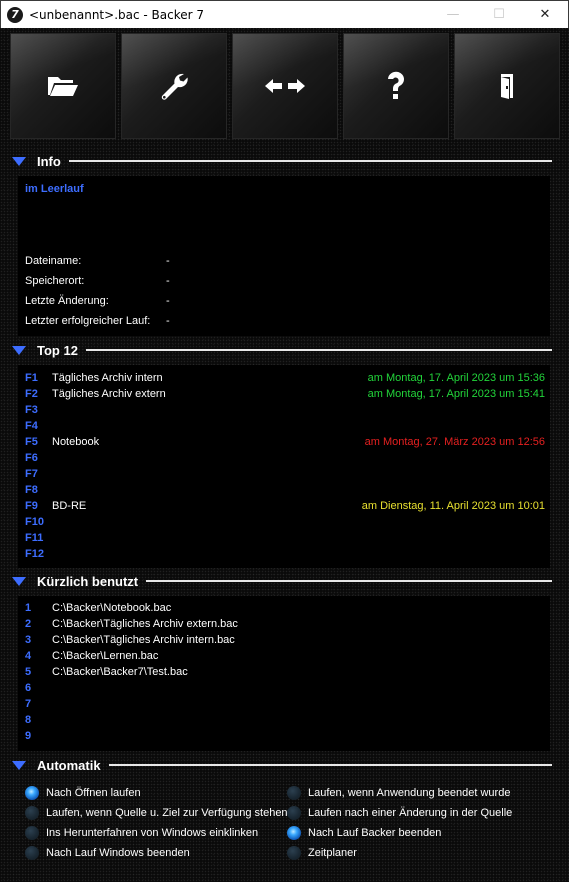 This screenshot has width=569, height=882. I want to click on option-label: Laufen nach einer Änderung in der Quelle, so click(410, 813).